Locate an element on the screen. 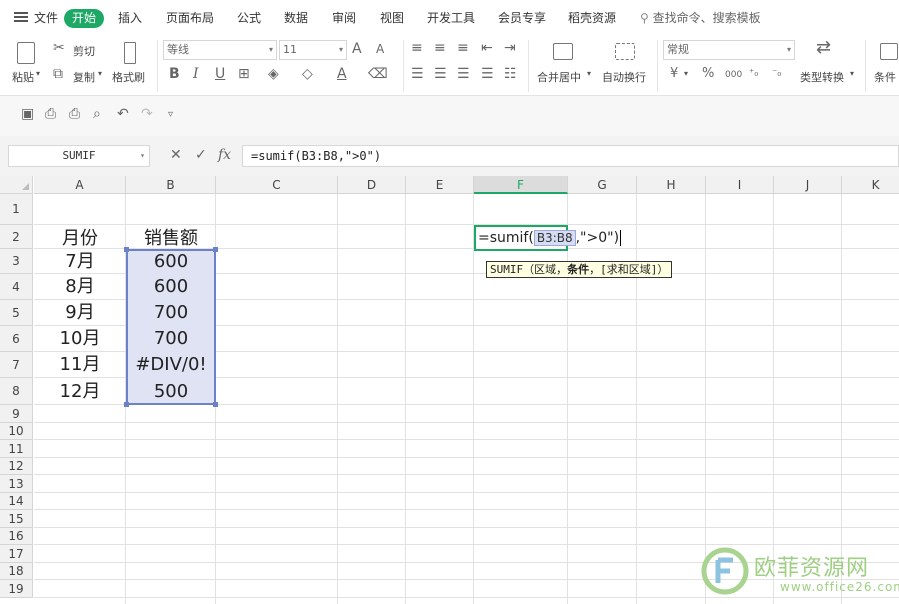 The width and height of the screenshot is (899, 604). align-right-icon: ☰ is located at coordinates (463, 74).